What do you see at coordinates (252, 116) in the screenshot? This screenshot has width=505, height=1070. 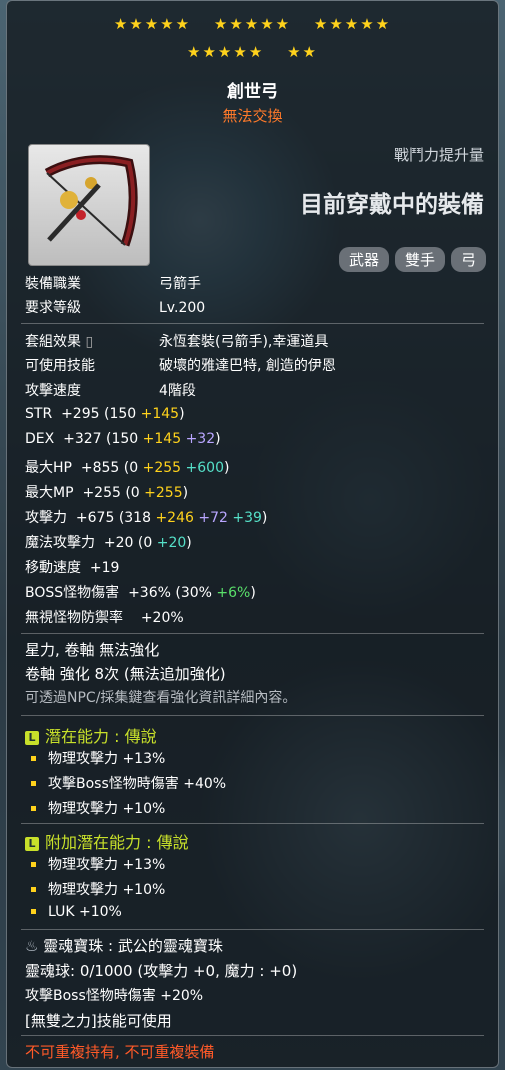 I see `untradable-label: 無法交換` at bounding box center [252, 116].